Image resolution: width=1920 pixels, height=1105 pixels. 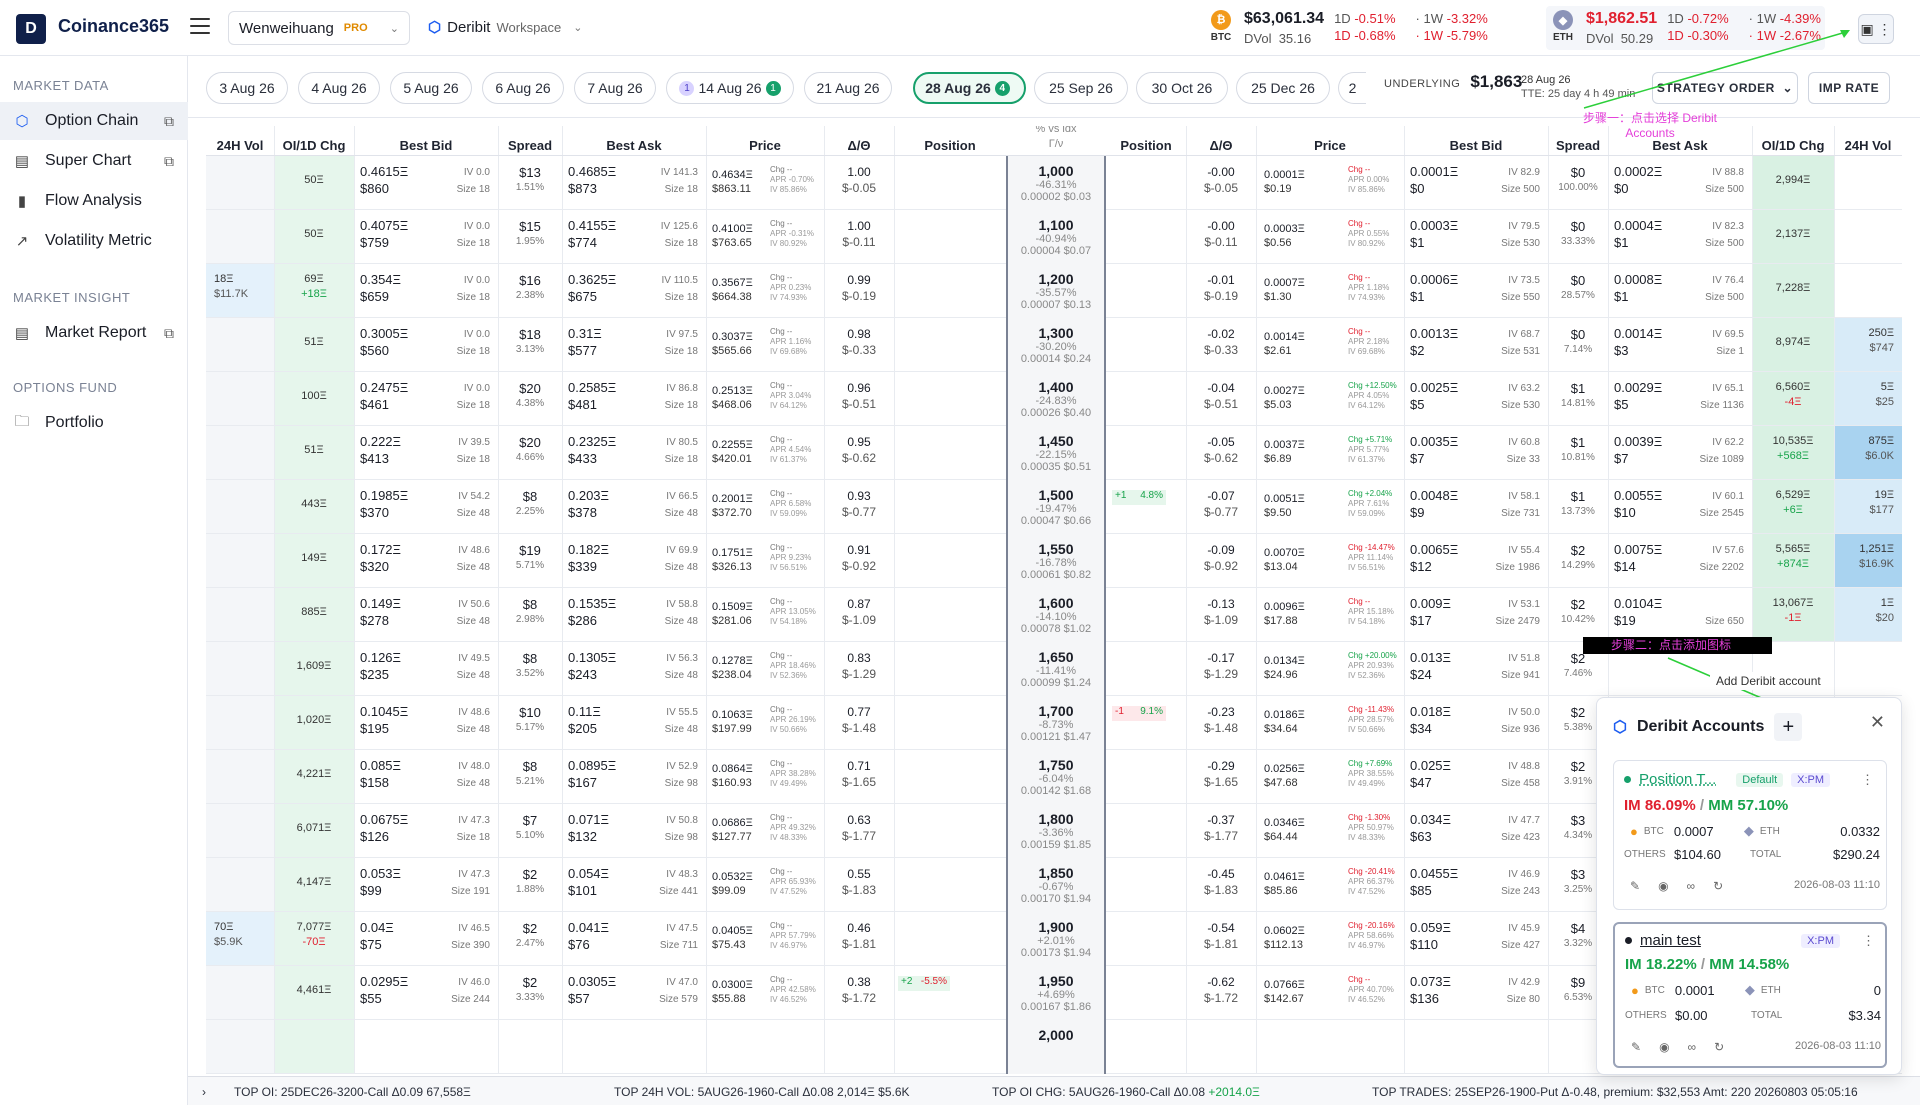 I want to click on put-best-bid-cell: 0.013Ξ $24 IV 51.8 Size 941, so click(x=1476, y=668).